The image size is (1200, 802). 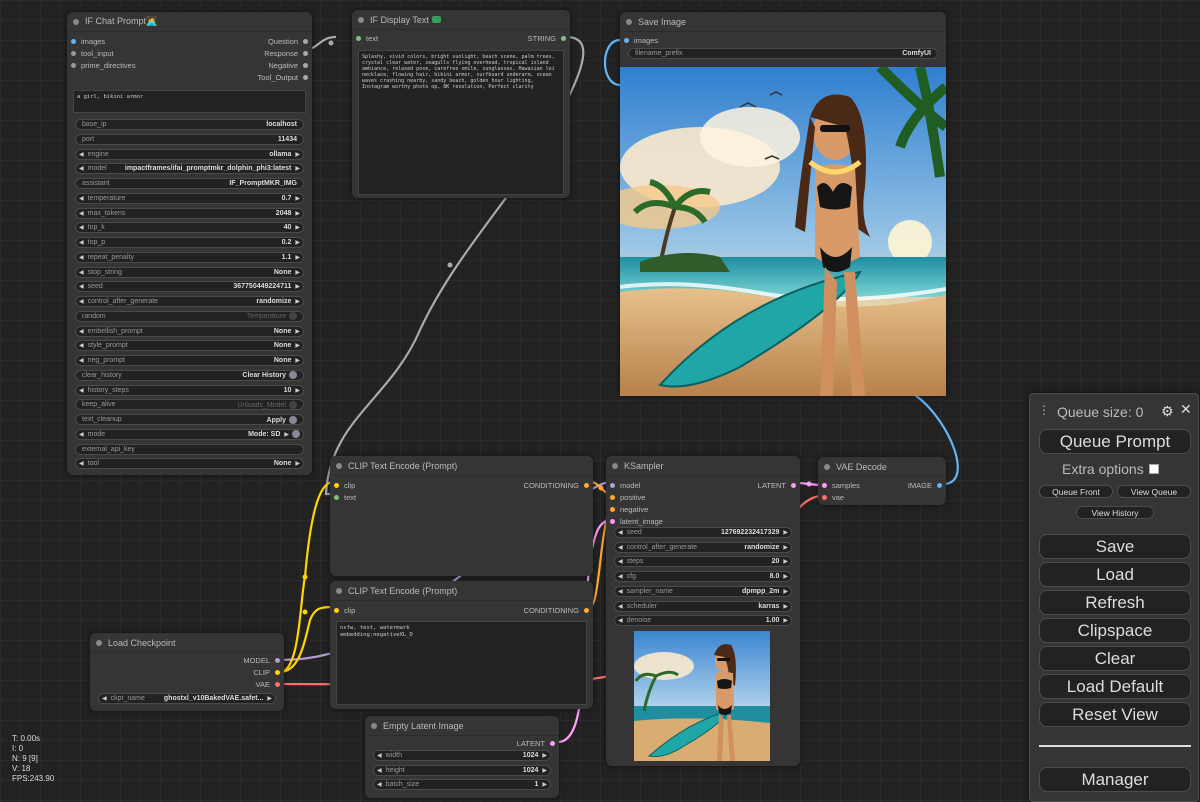 I want to click on widget-steps: steps 20, so click(x=703, y=562).